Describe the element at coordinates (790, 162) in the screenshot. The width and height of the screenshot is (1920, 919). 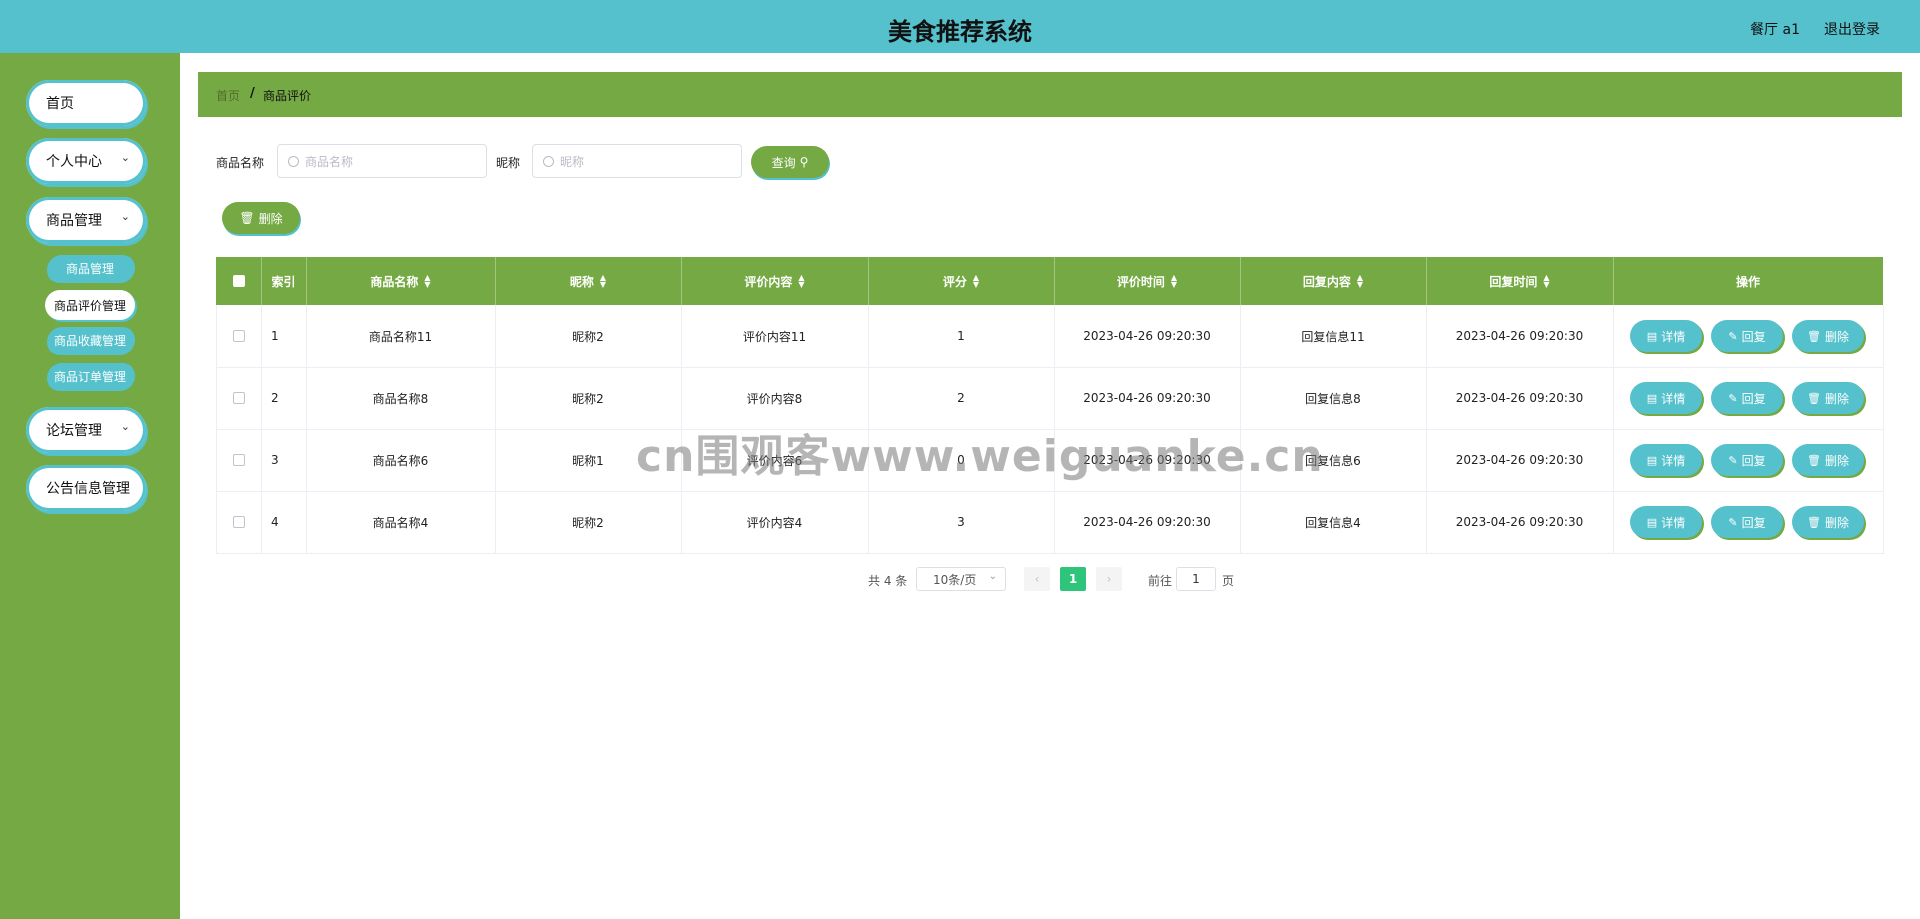
I see `query-button: 查询 ⚲` at that location.